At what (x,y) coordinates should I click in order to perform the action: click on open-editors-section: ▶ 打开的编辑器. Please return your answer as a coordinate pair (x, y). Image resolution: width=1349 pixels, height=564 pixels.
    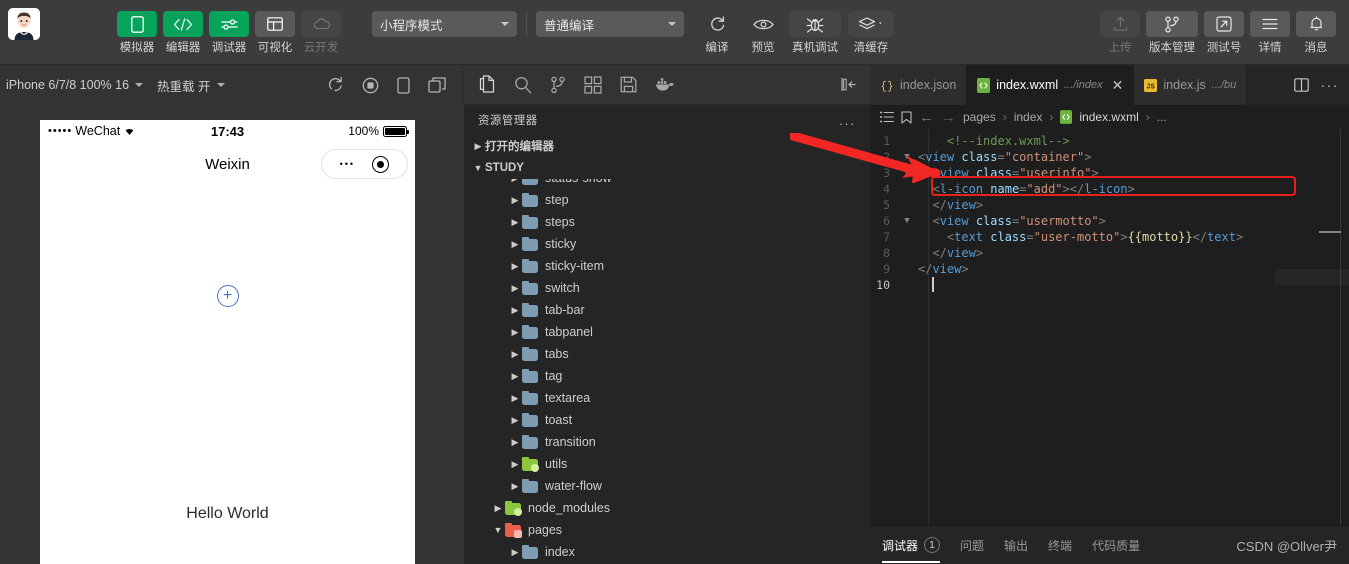
    Looking at the image, I should click on (667, 146).